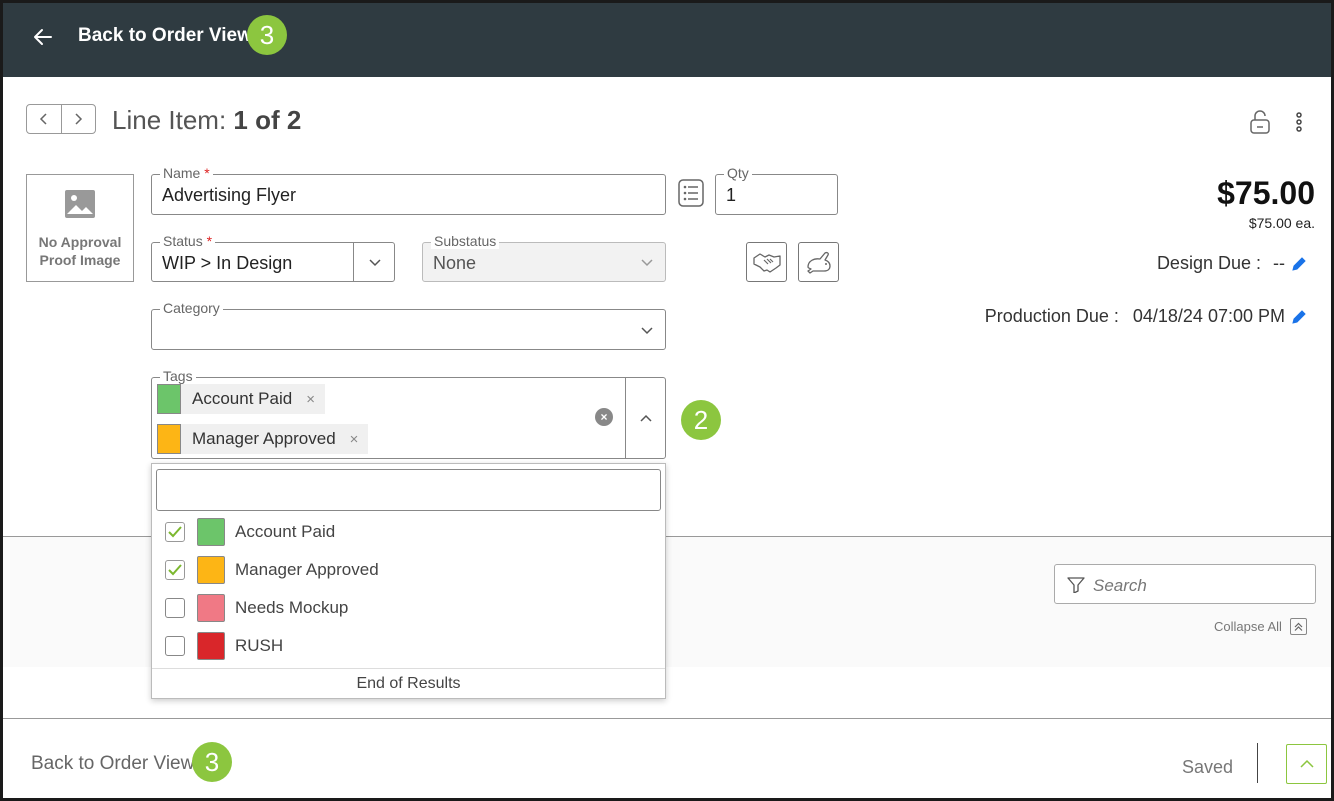 Image resolution: width=1334 pixels, height=801 pixels. What do you see at coordinates (1208, 767) in the screenshot?
I see `save-status: Saved` at bounding box center [1208, 767].